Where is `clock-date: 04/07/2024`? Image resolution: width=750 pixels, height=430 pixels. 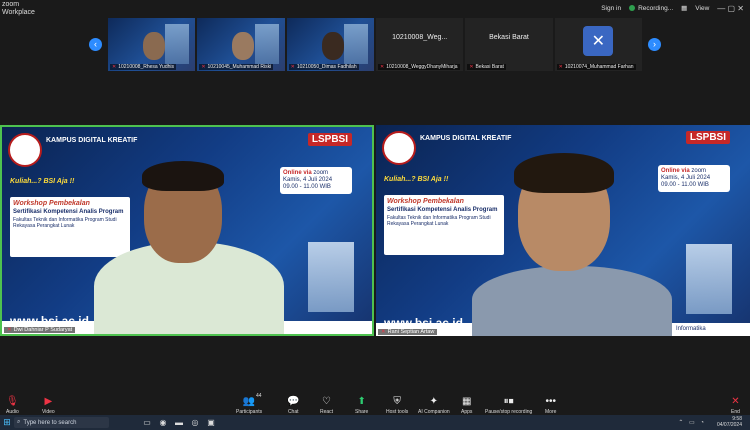
clock-date: 04/07/2024 is located at coordinates (729, 425).